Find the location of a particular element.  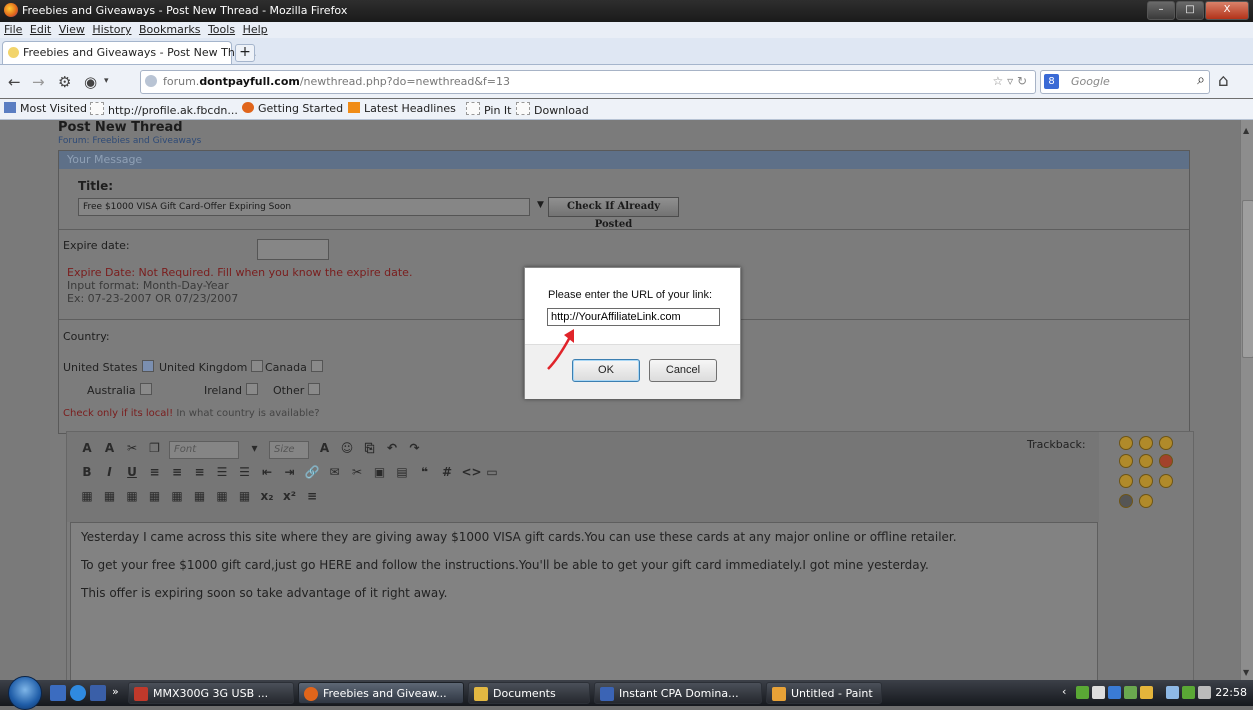

unlink-icon: ✂ is located at coordinates (357, 472).